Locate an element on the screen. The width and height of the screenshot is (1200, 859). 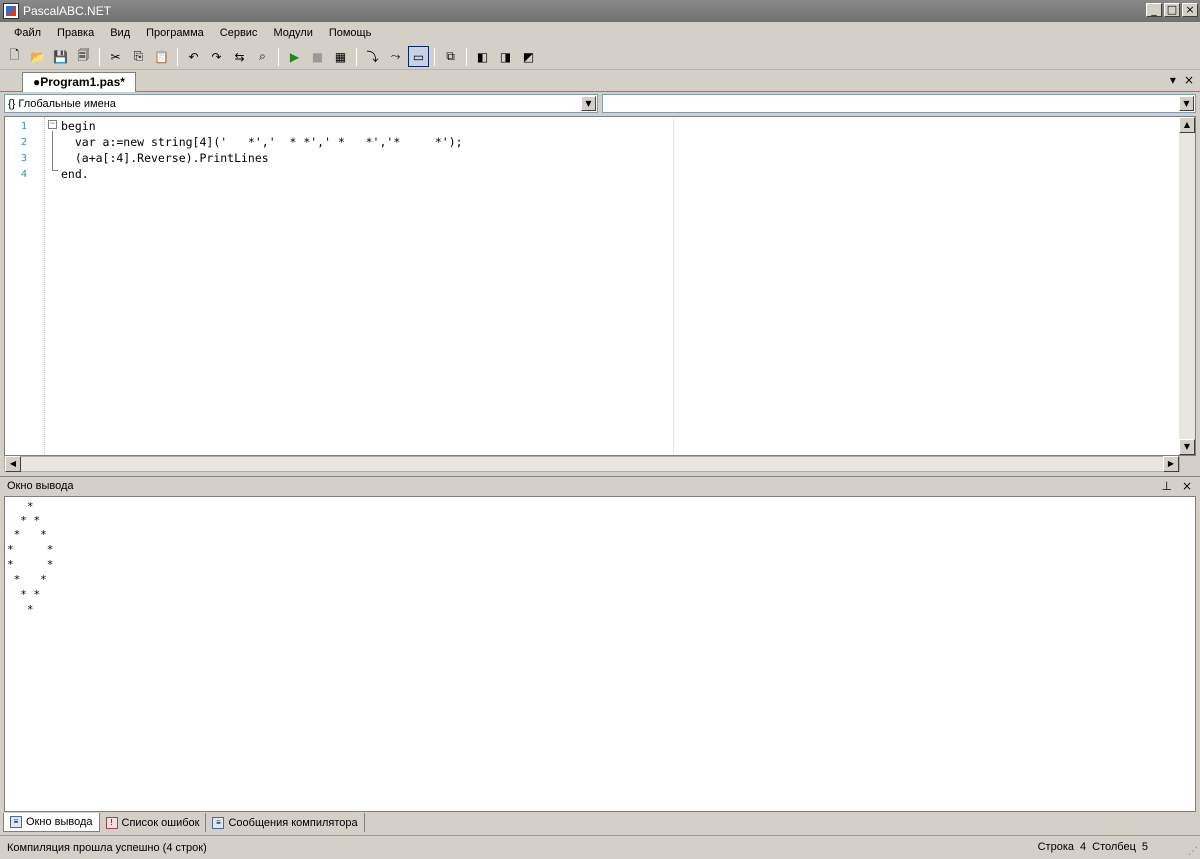
build-icon: ▦ is located at coordinates (340, 56).